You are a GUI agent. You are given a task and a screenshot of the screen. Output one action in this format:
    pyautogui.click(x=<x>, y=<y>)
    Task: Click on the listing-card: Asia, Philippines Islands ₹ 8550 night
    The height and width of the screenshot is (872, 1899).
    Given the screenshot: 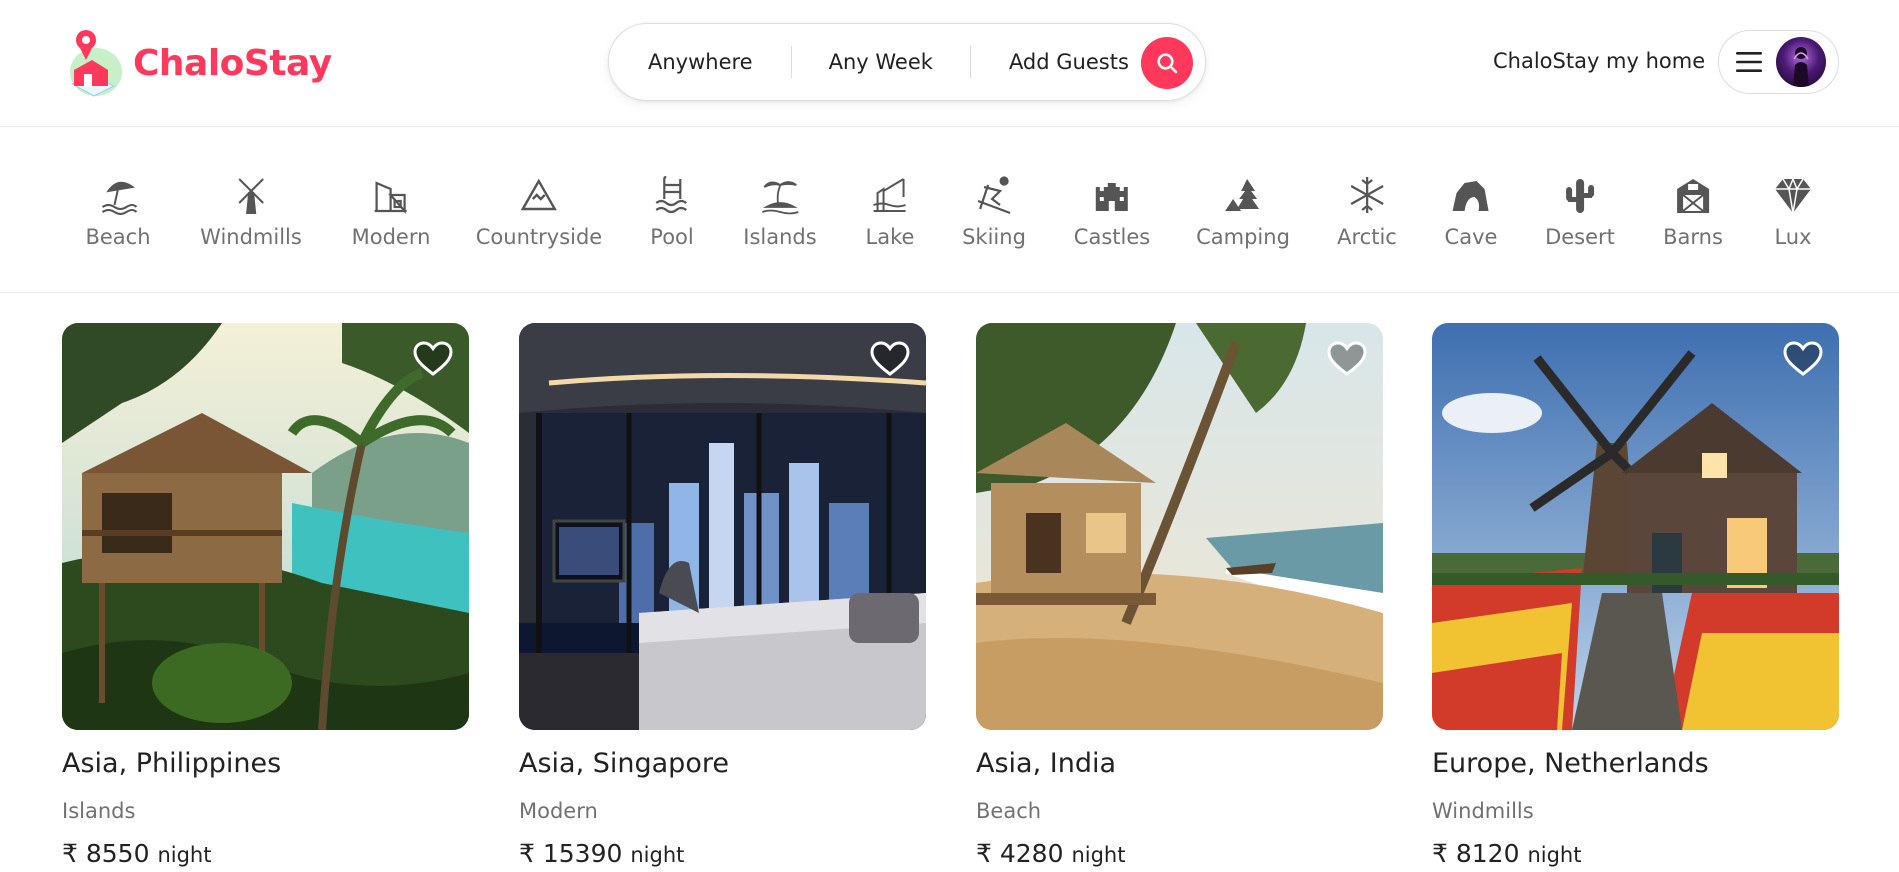 What is the action you would take?
    pyautogui.click(x=265, y=595)
    